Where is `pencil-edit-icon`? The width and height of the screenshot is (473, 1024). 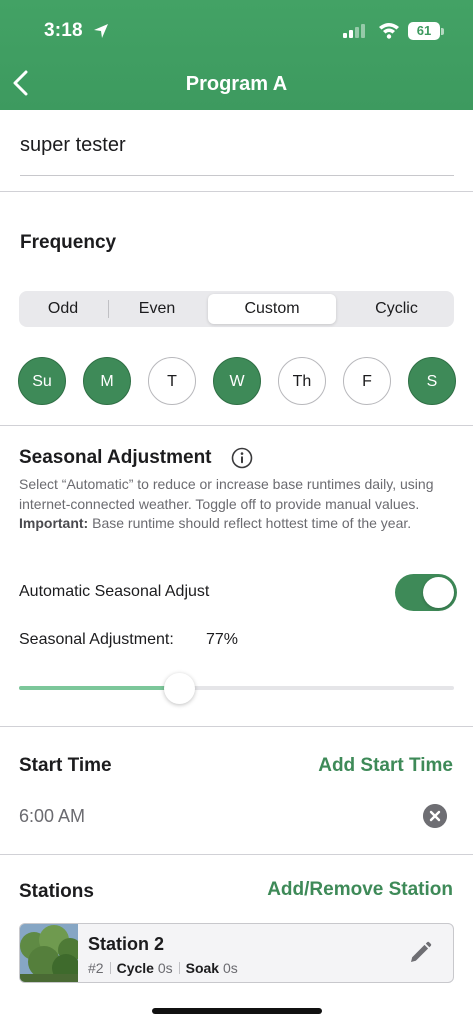
pencil-edit-icon is located at coordinates (420, 953).